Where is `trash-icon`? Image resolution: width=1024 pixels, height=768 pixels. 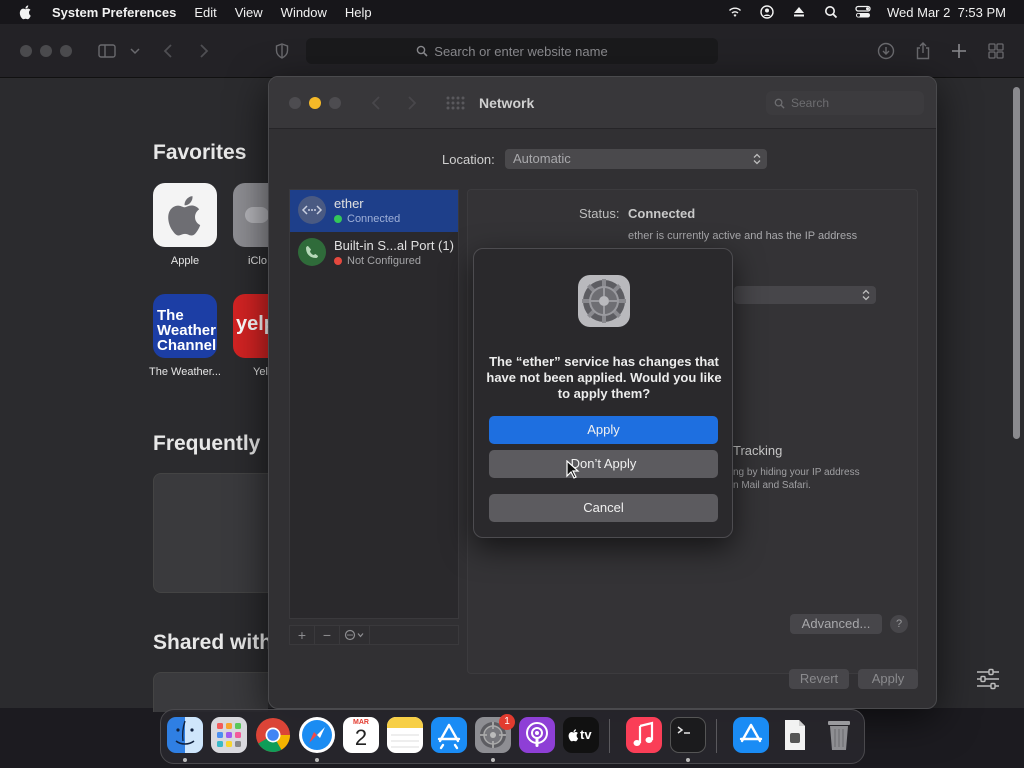
trash-icon is located at coordinates (839, 735).